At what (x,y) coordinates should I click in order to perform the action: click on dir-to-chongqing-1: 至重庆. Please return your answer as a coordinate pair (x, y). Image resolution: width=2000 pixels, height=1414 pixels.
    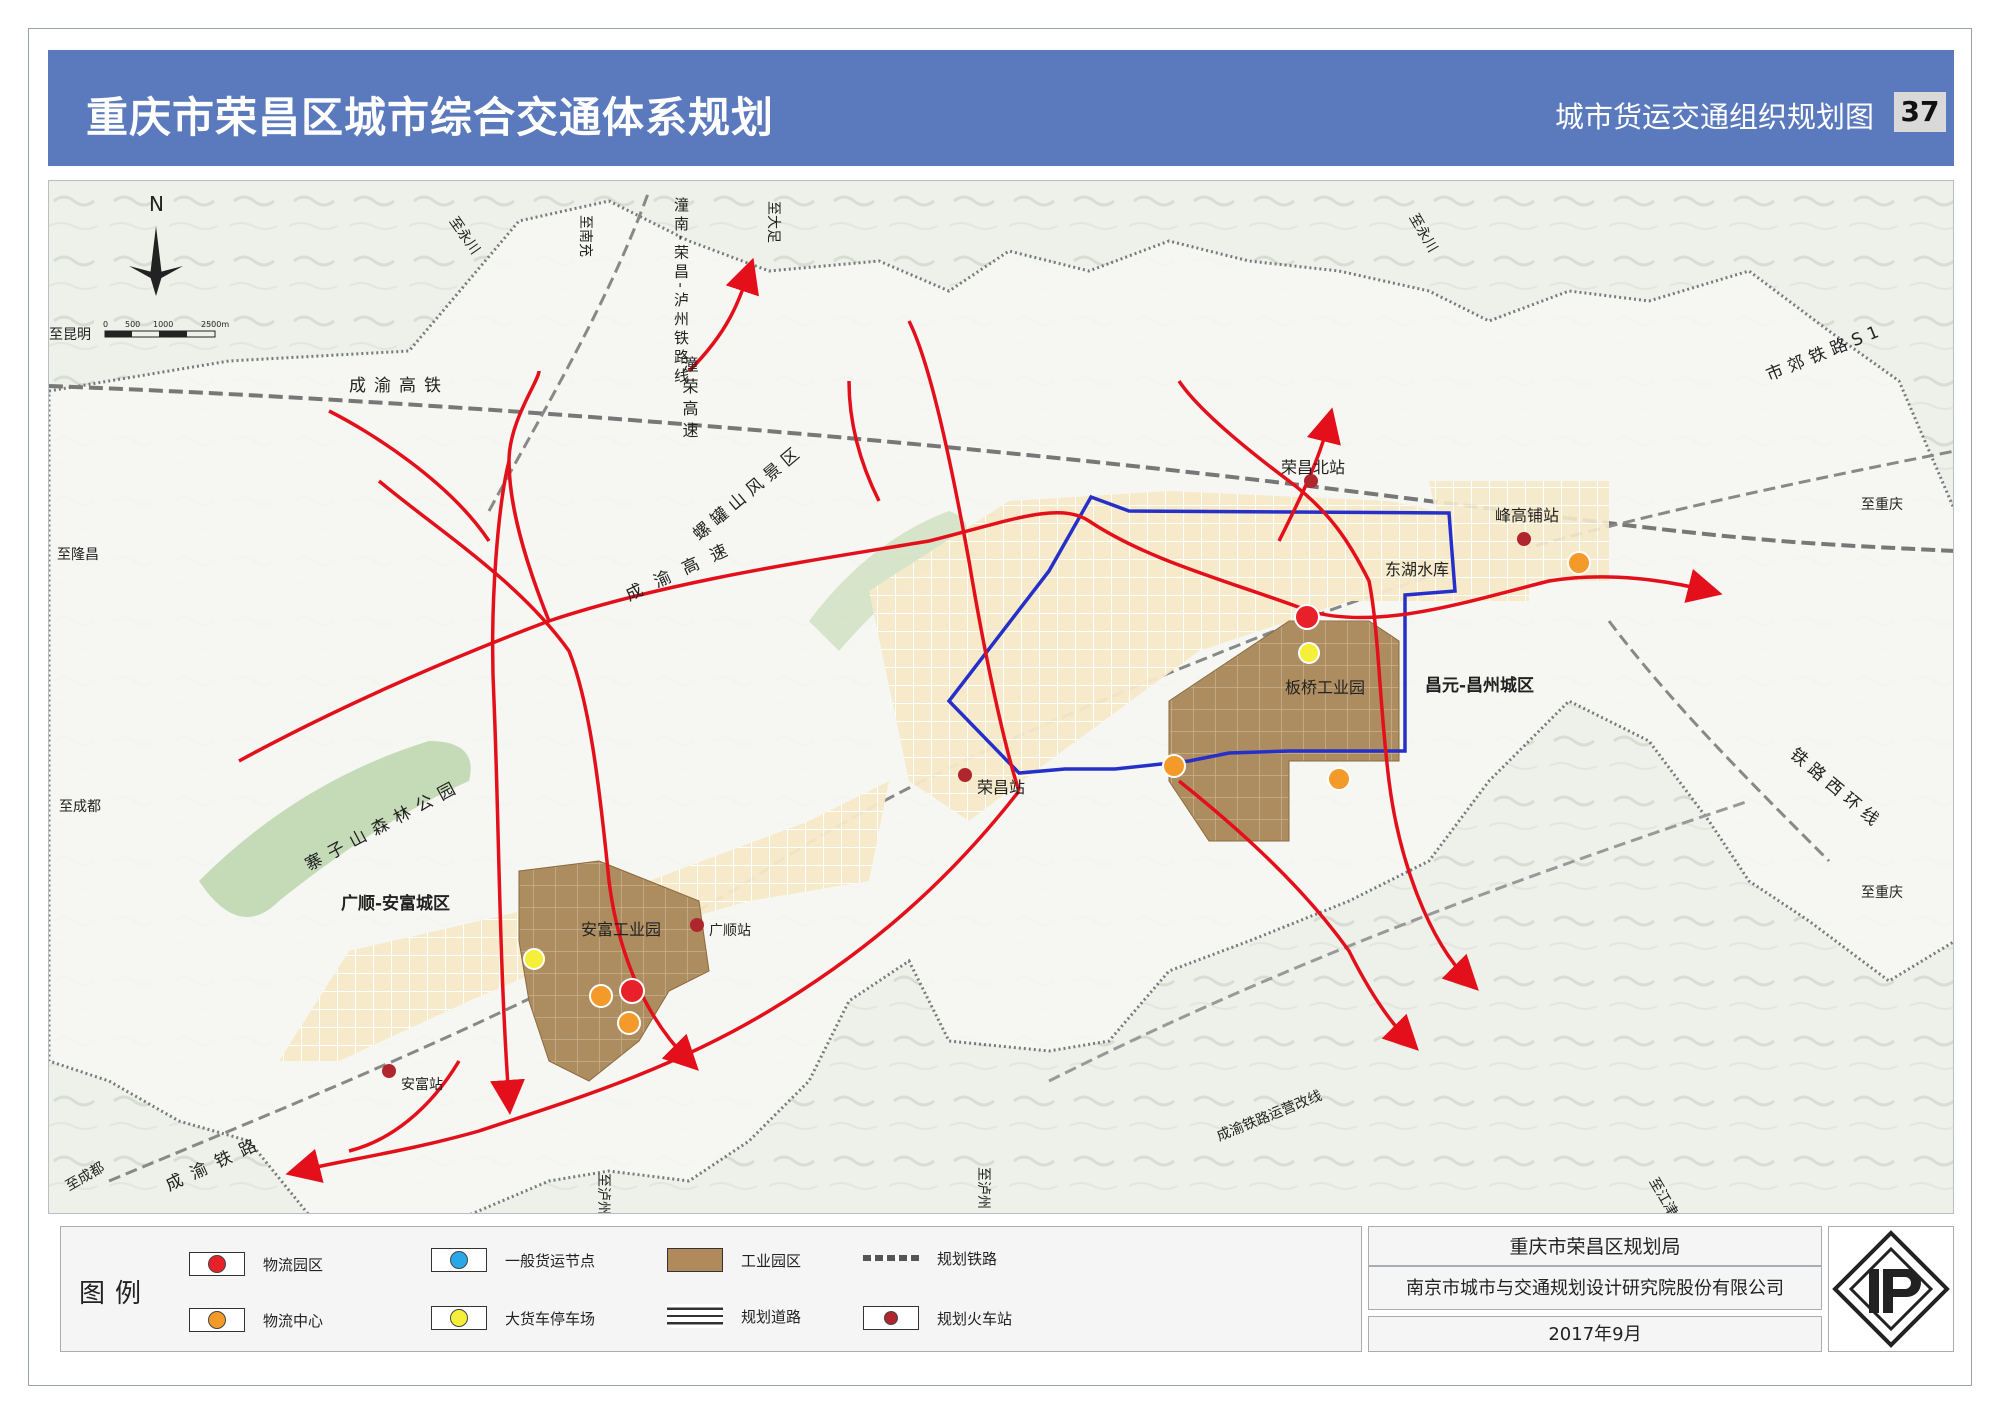
    Looking at the image, I should click on (1882, 505).